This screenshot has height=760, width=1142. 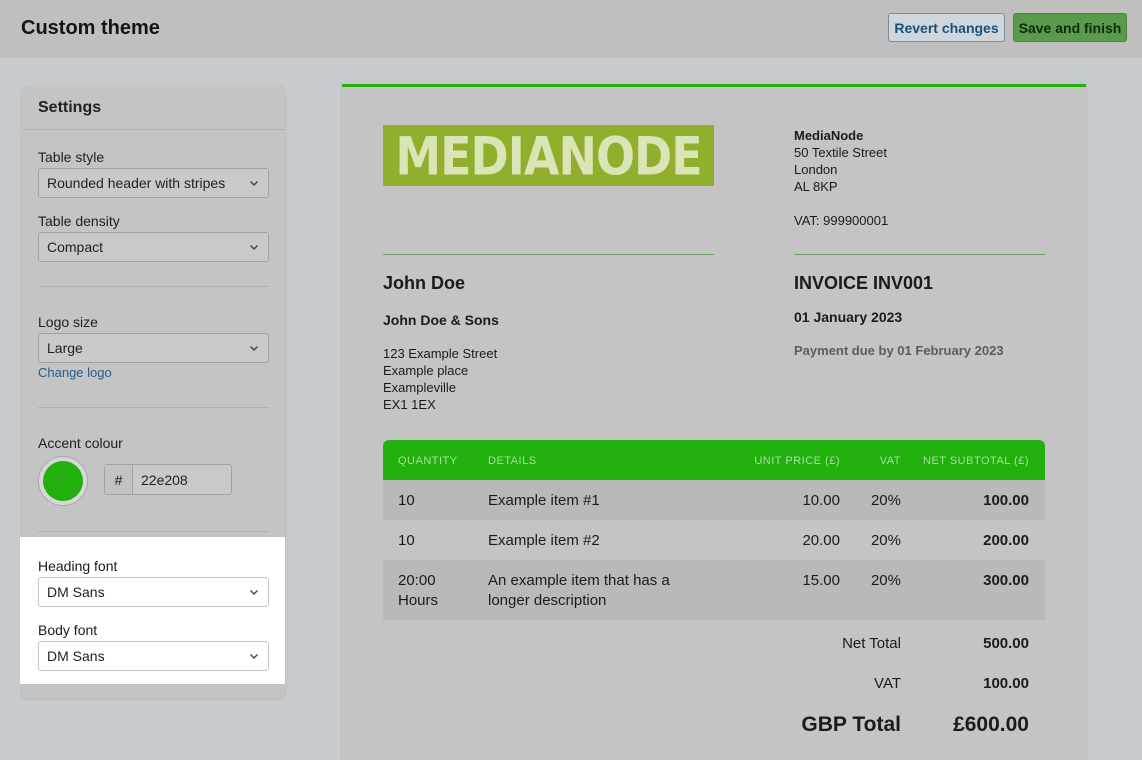 What do you see at coordinates (68, 322) in the screenshot?
I see `logo-size-label: Logo size` at bounding box center [68, 322].